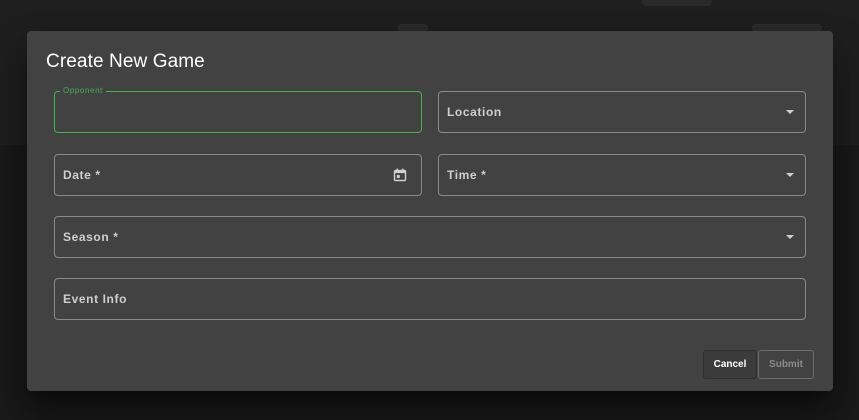 This screenshot has width=859, height=420. What do you see at coordinates (467, 175) in the screenshot?
I see `time-label: Time *` at bounding box center [467, 175].